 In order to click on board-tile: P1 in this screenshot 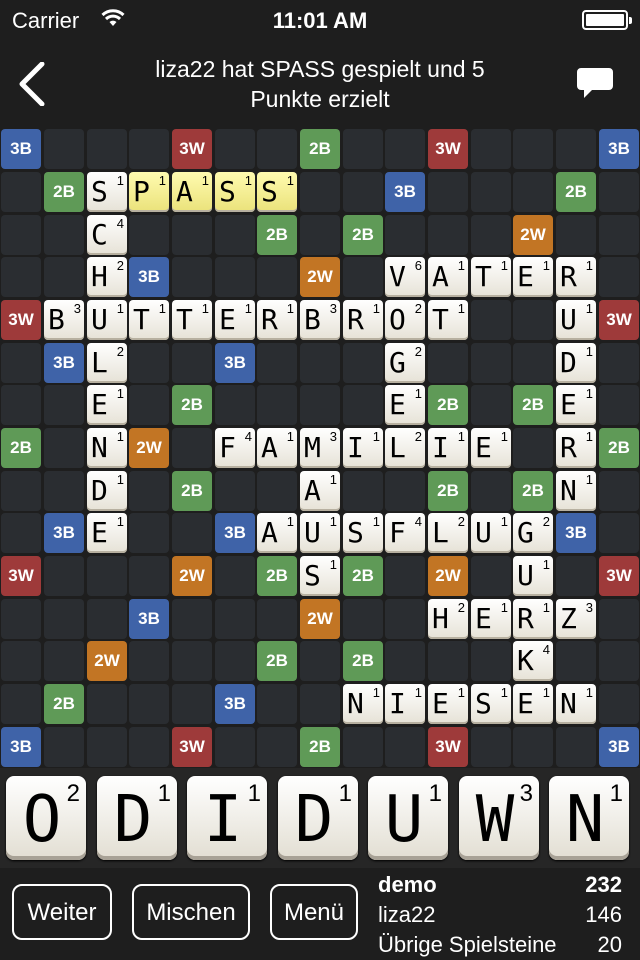, I will do `click(149, 192)`.